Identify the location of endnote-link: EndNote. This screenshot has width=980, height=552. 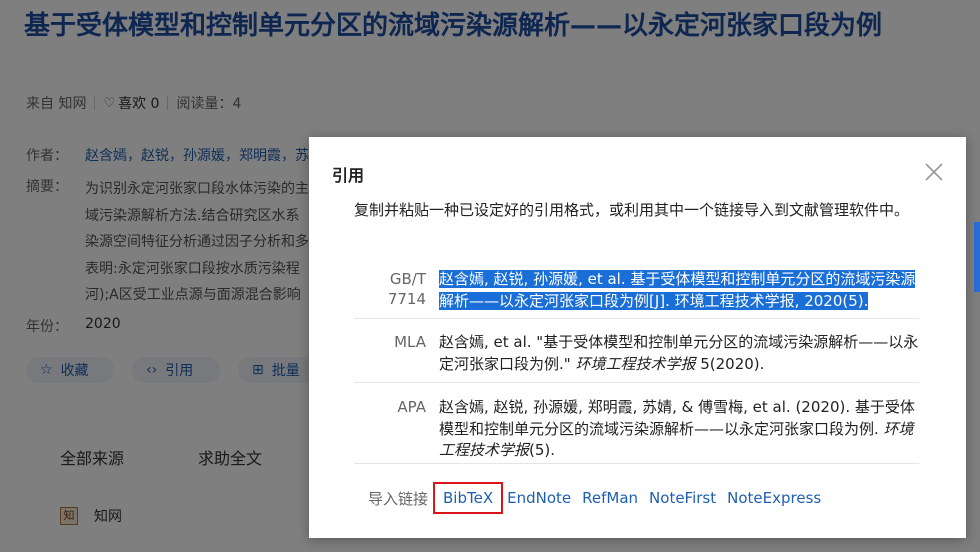
(539, 498).